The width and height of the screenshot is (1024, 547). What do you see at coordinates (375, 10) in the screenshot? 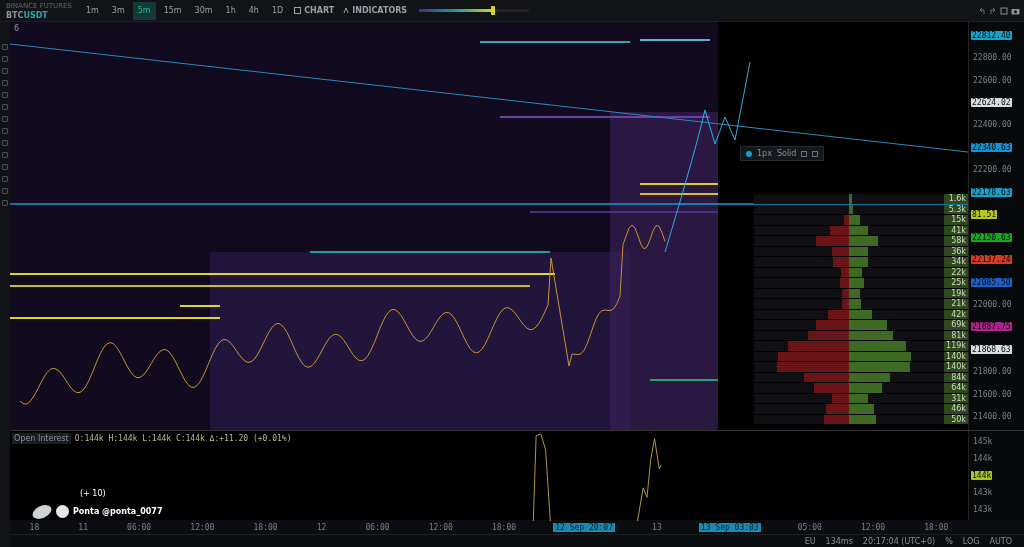
I see `indicators-button: INDICATORS` at bounding box center [375, 10].